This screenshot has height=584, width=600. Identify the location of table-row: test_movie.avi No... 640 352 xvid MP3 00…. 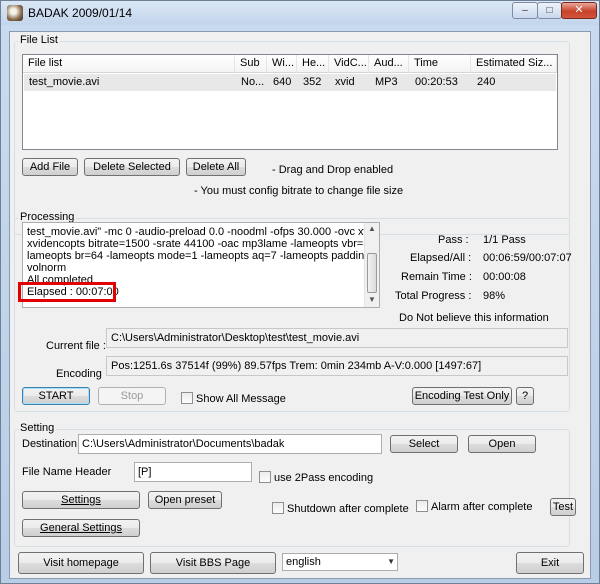
(290, 82).